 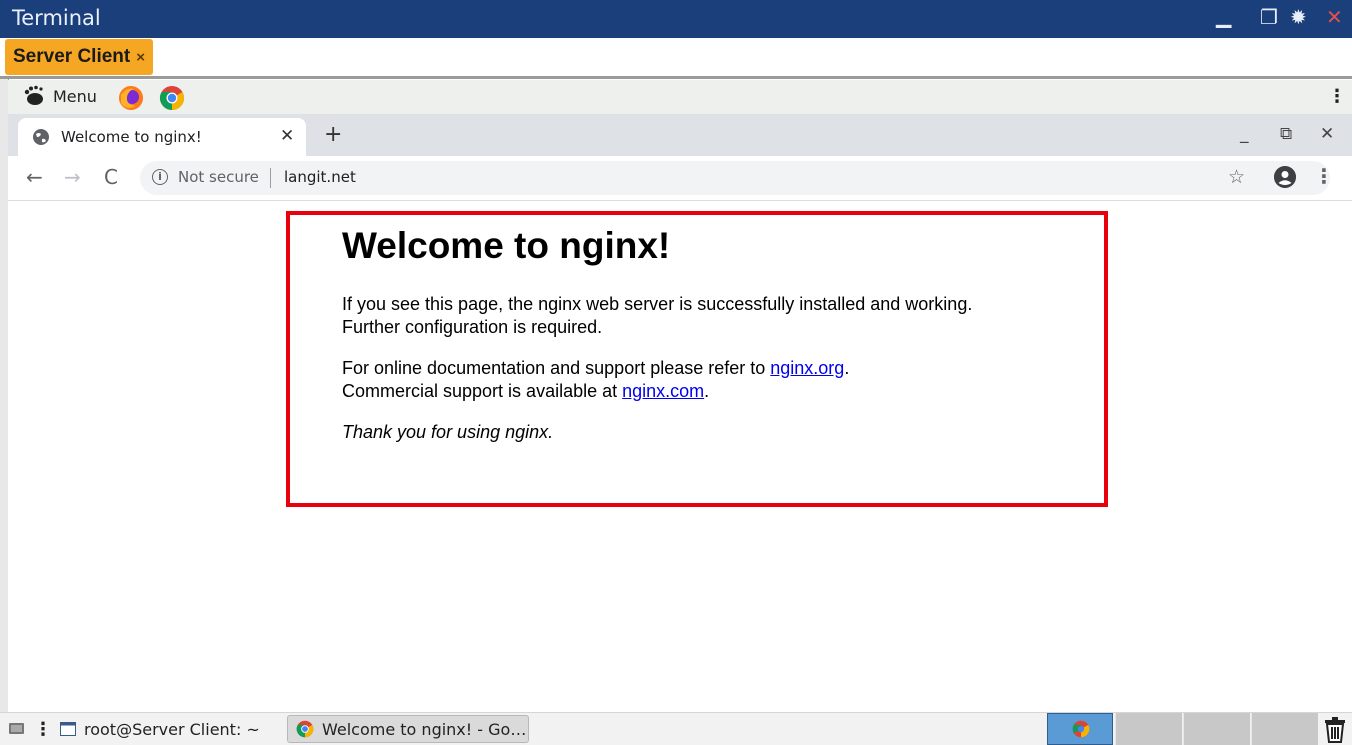 I want to click on trash-icon, so click(x=1335, y=729).